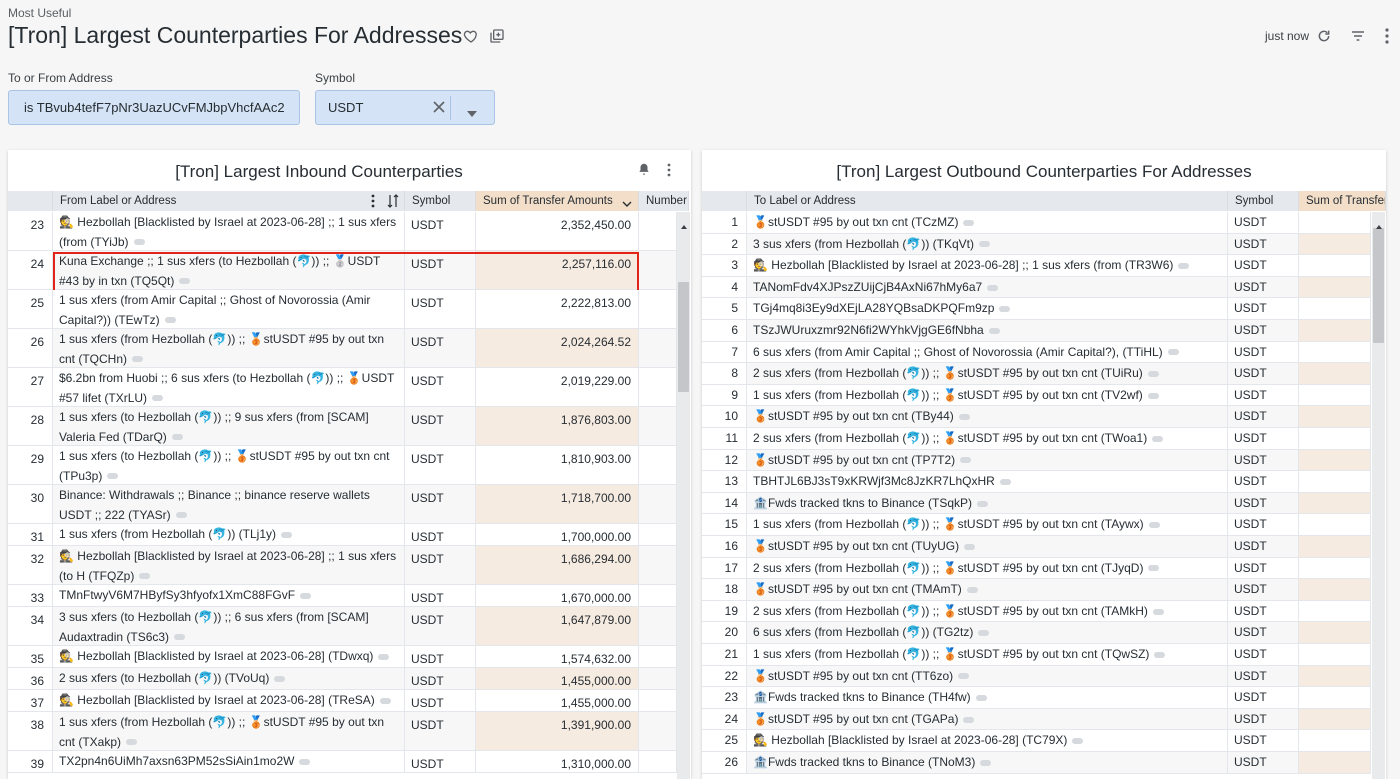  I want to click on symbol-filter-value: USDT, so click(346, 107).